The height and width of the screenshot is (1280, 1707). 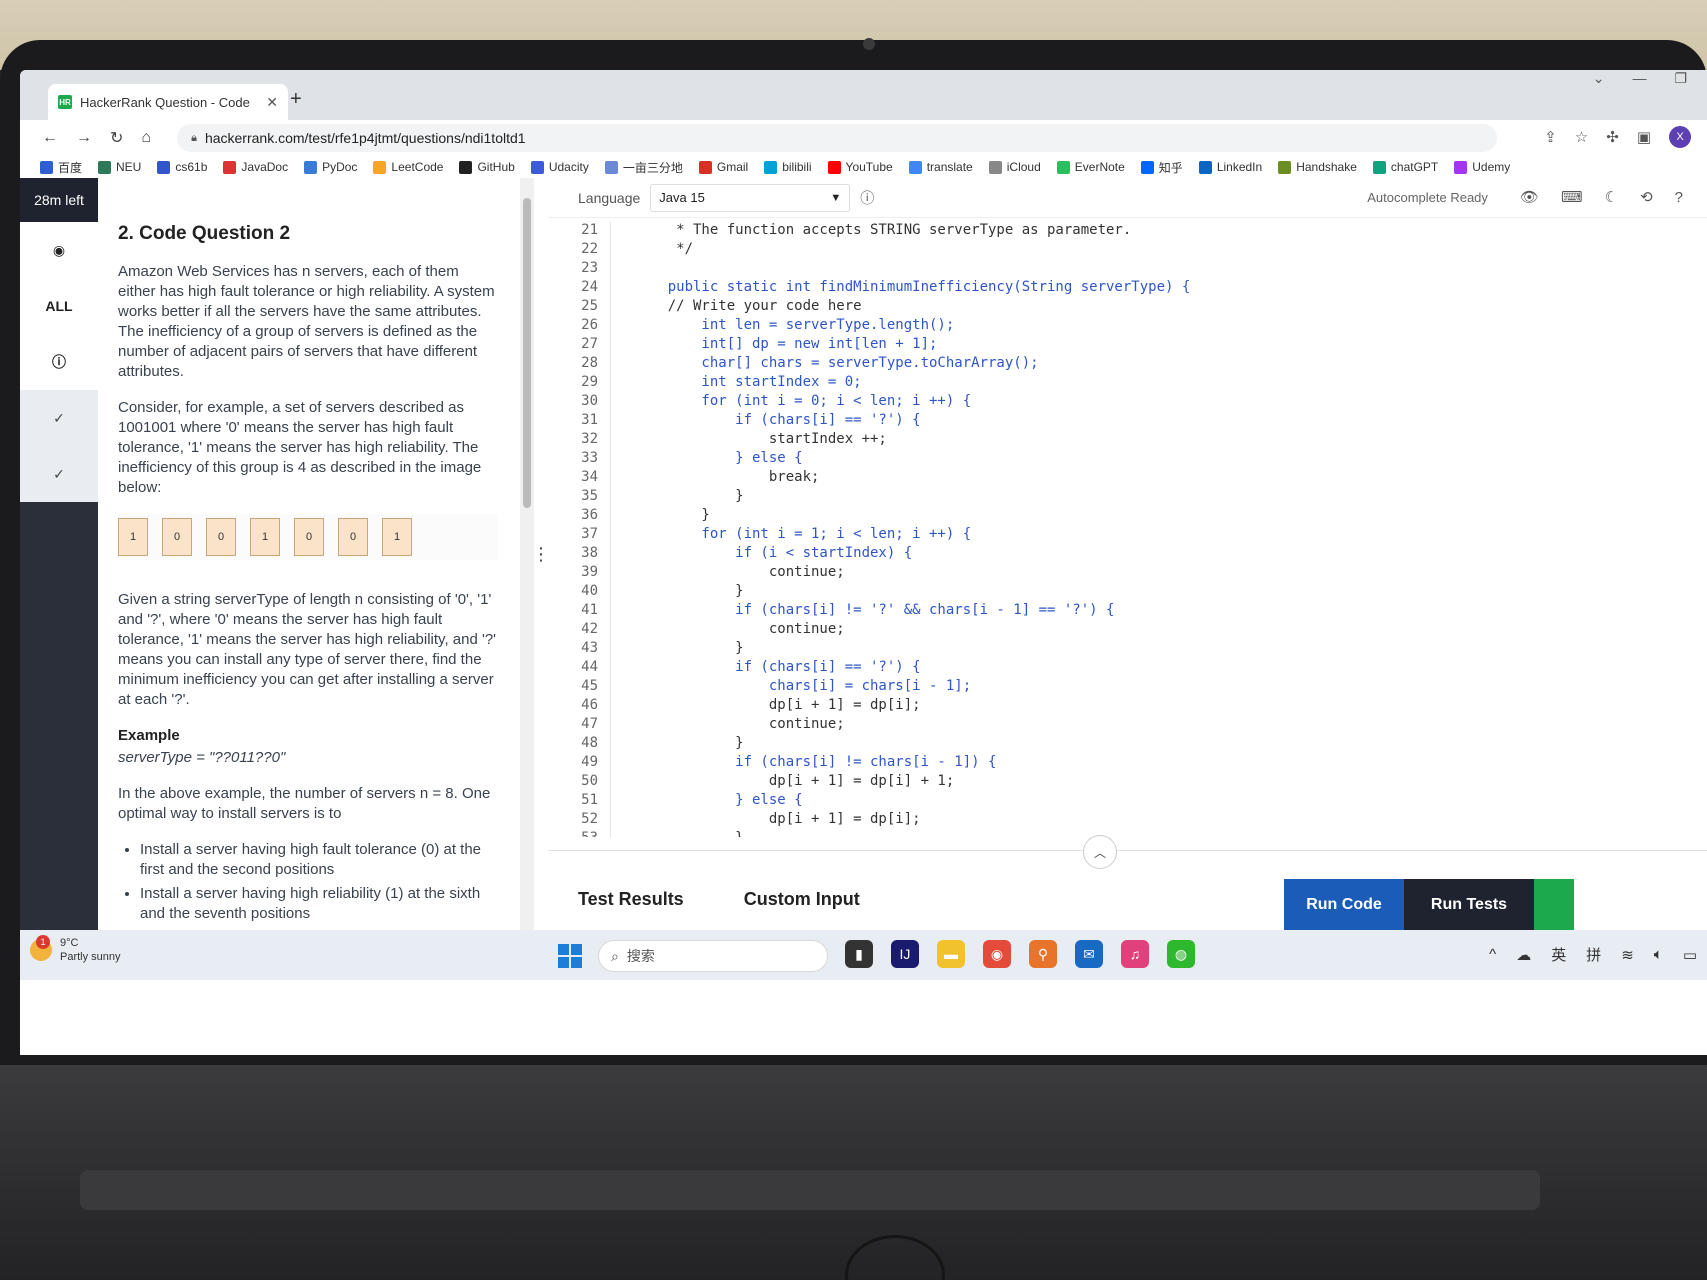 What do you see at coordinates (487, 167) in the screenshot?
I see `bookmark-item: GitHub` at bounding box center [487, 167].